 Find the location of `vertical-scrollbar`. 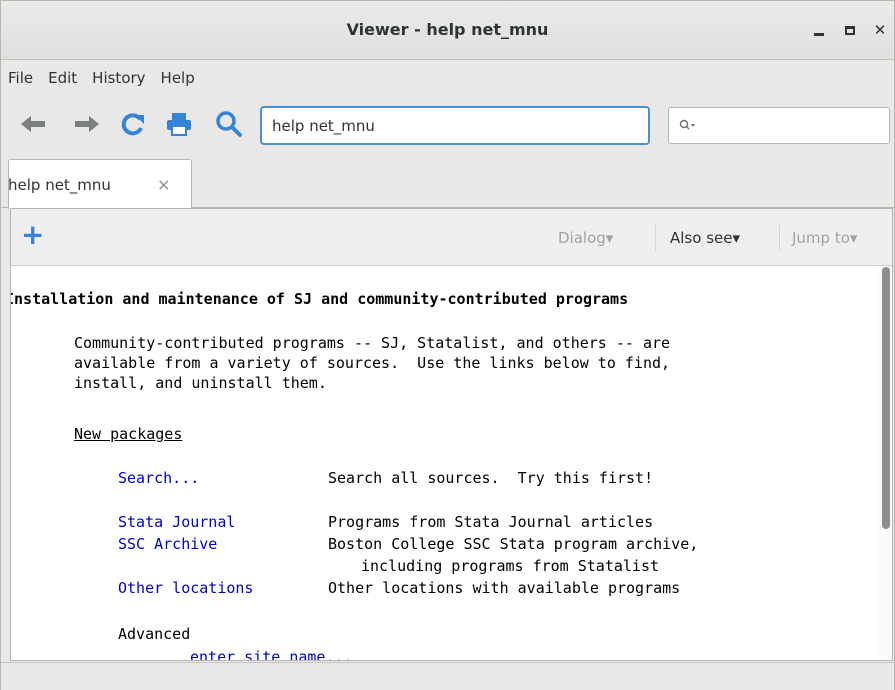

vertical-scrollbar is located at coordinates (885, 463).